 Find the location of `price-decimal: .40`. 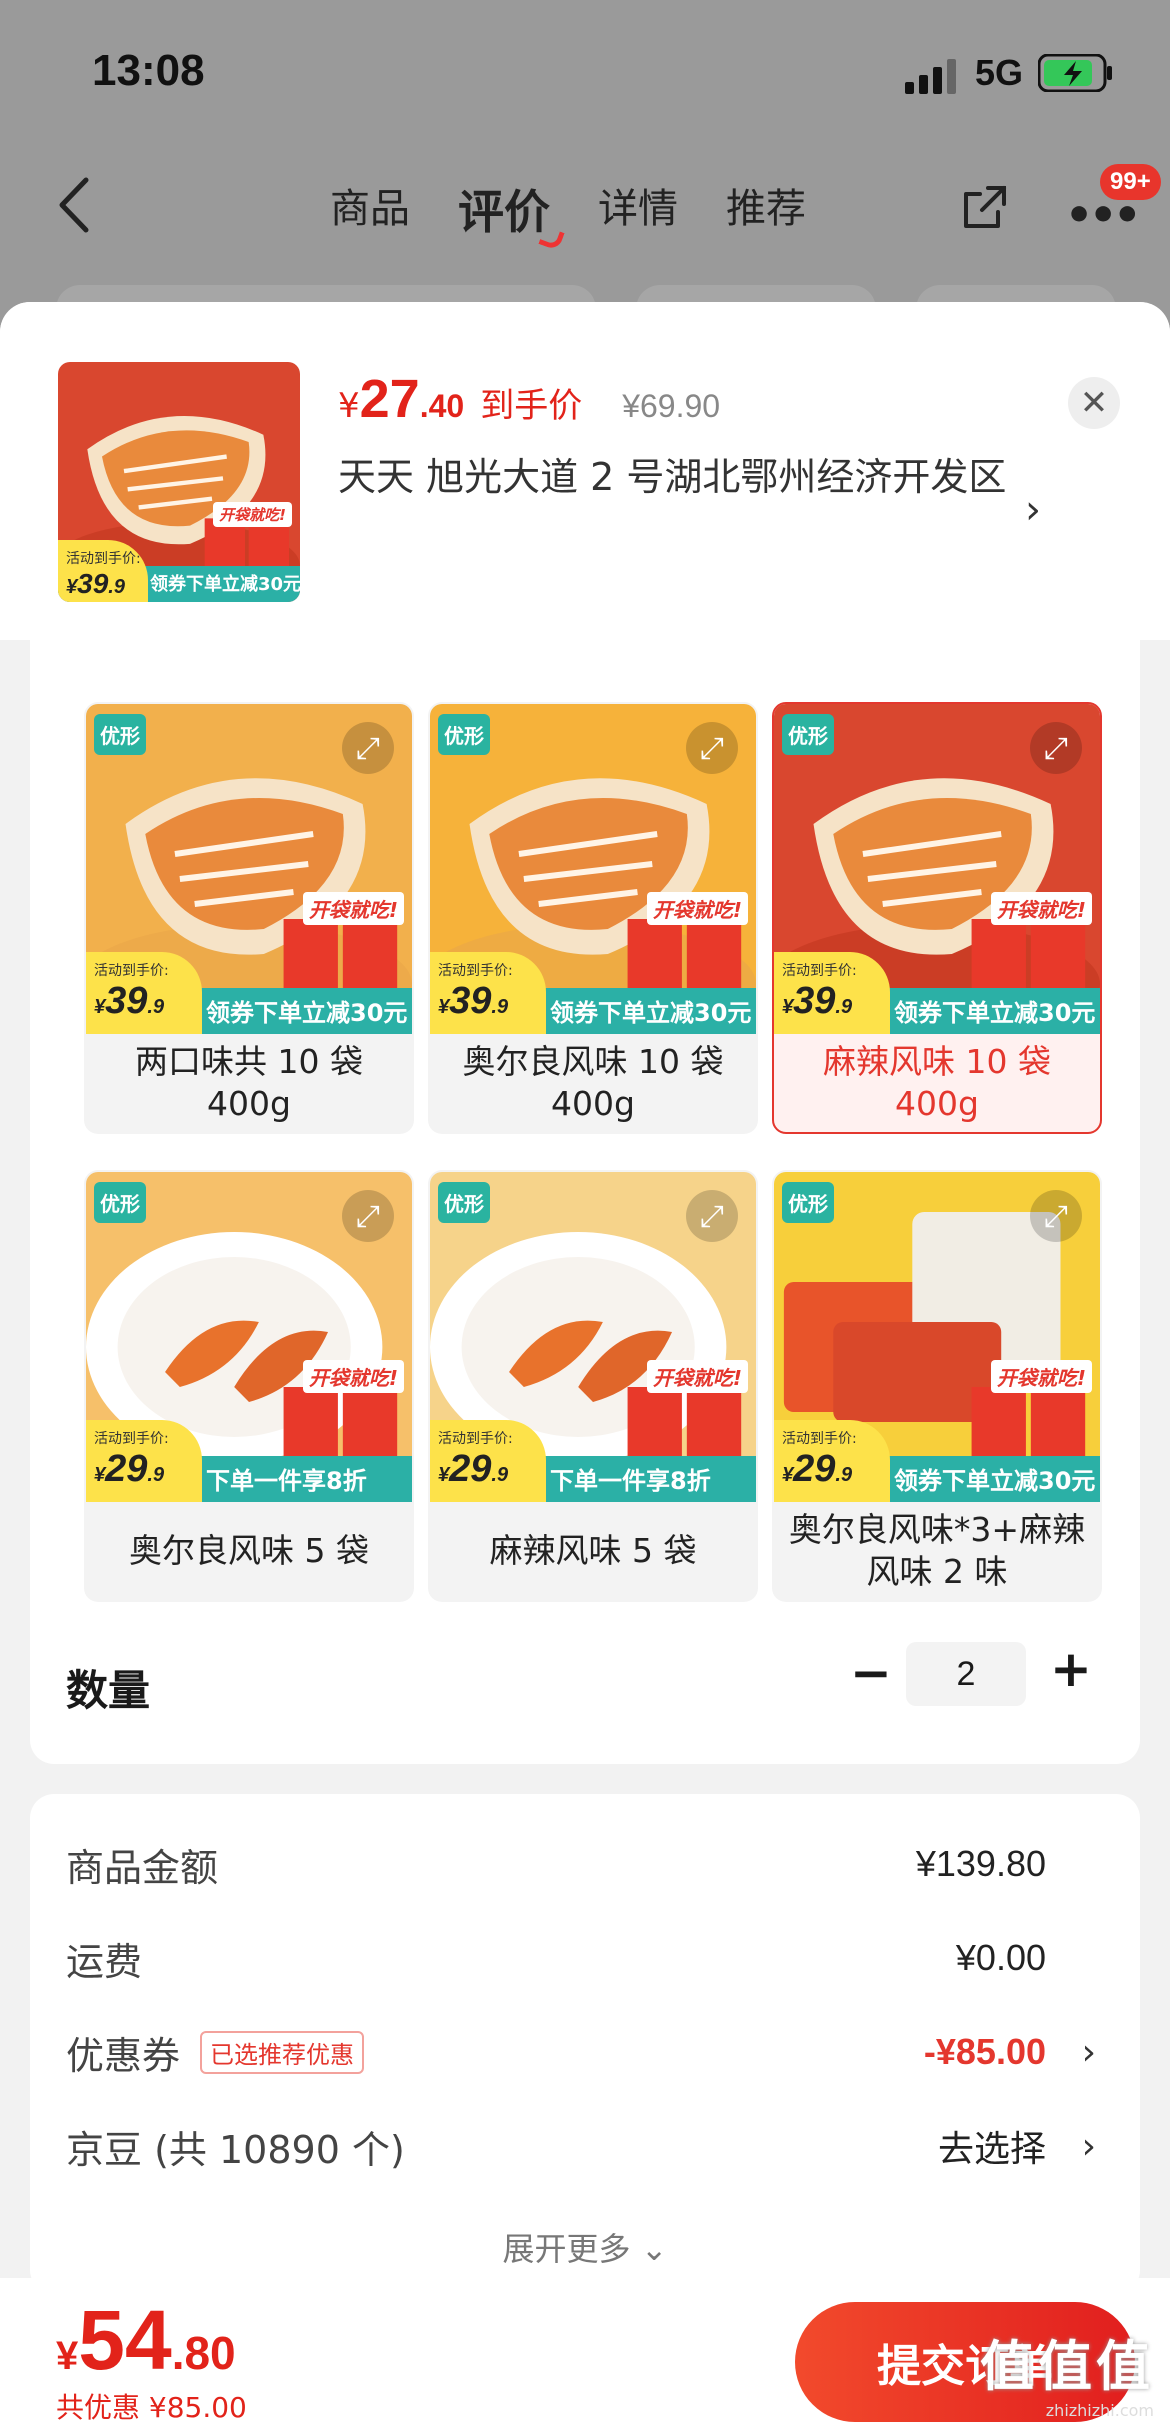

price-decimal: .40 is located at coordinates (442, 406).